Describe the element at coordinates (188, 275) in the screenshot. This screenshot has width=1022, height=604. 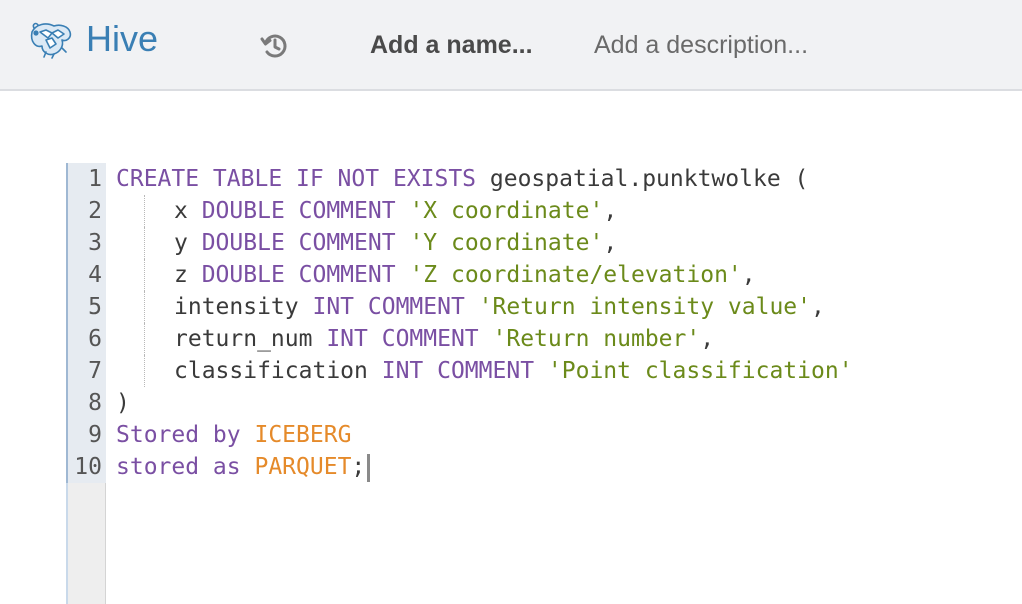
I see `code-token: z` at that location.